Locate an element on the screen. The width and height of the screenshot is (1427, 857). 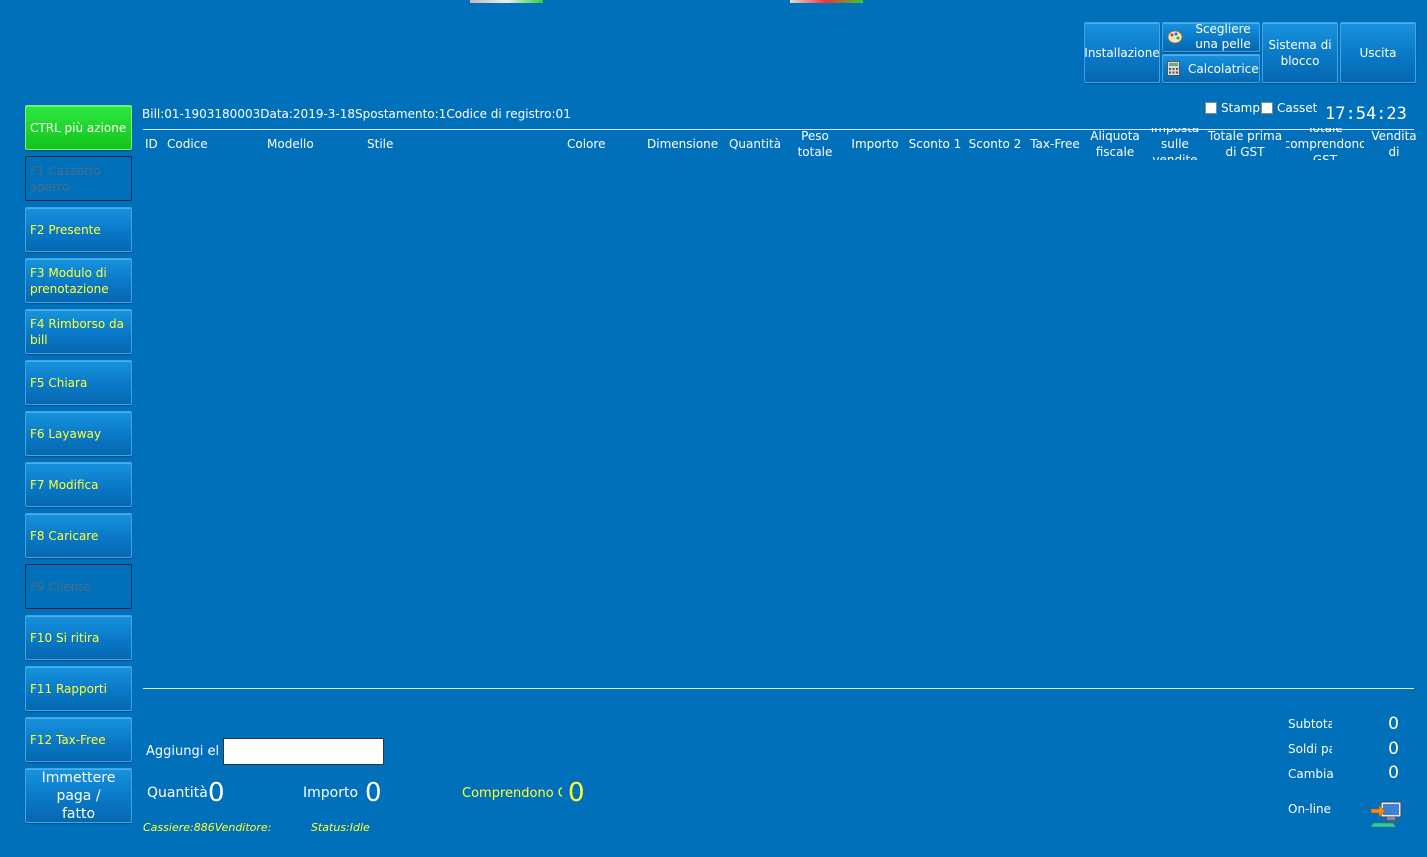
table-bottom-rule is located at coordinates (778, 688).